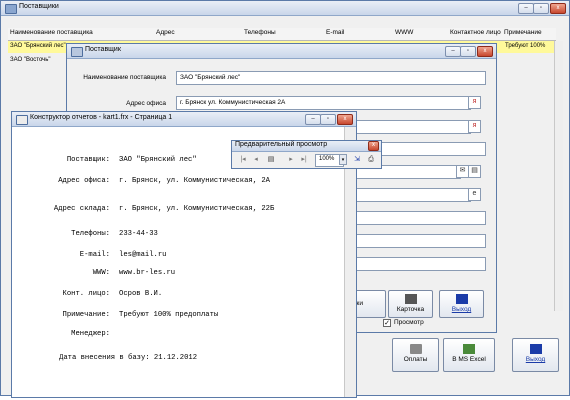 This screenshot has width=570, height=400. I want to click on row-name-cell: ЗАО "Восточь", so click(30, 60).